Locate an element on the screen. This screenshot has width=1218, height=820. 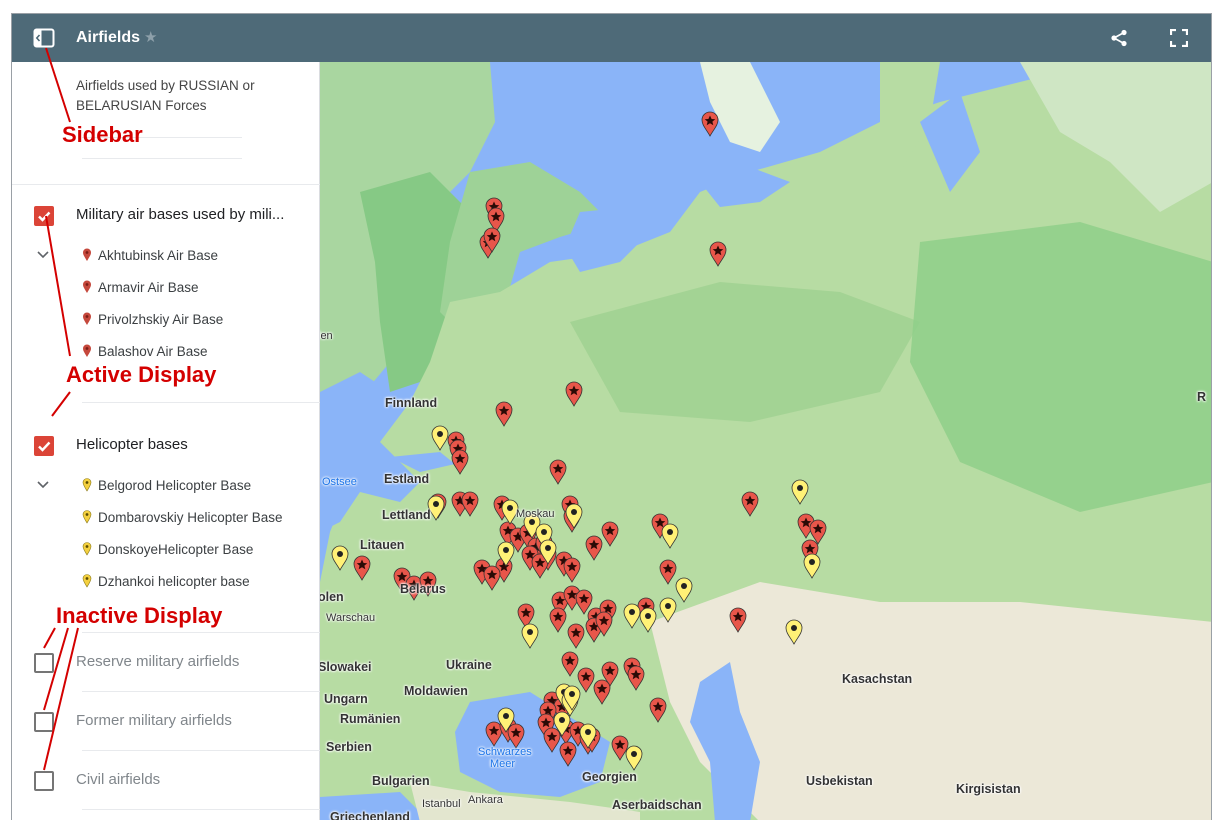
map-label-bulgarien: Bulgarien is located at coordinates (401, 781).